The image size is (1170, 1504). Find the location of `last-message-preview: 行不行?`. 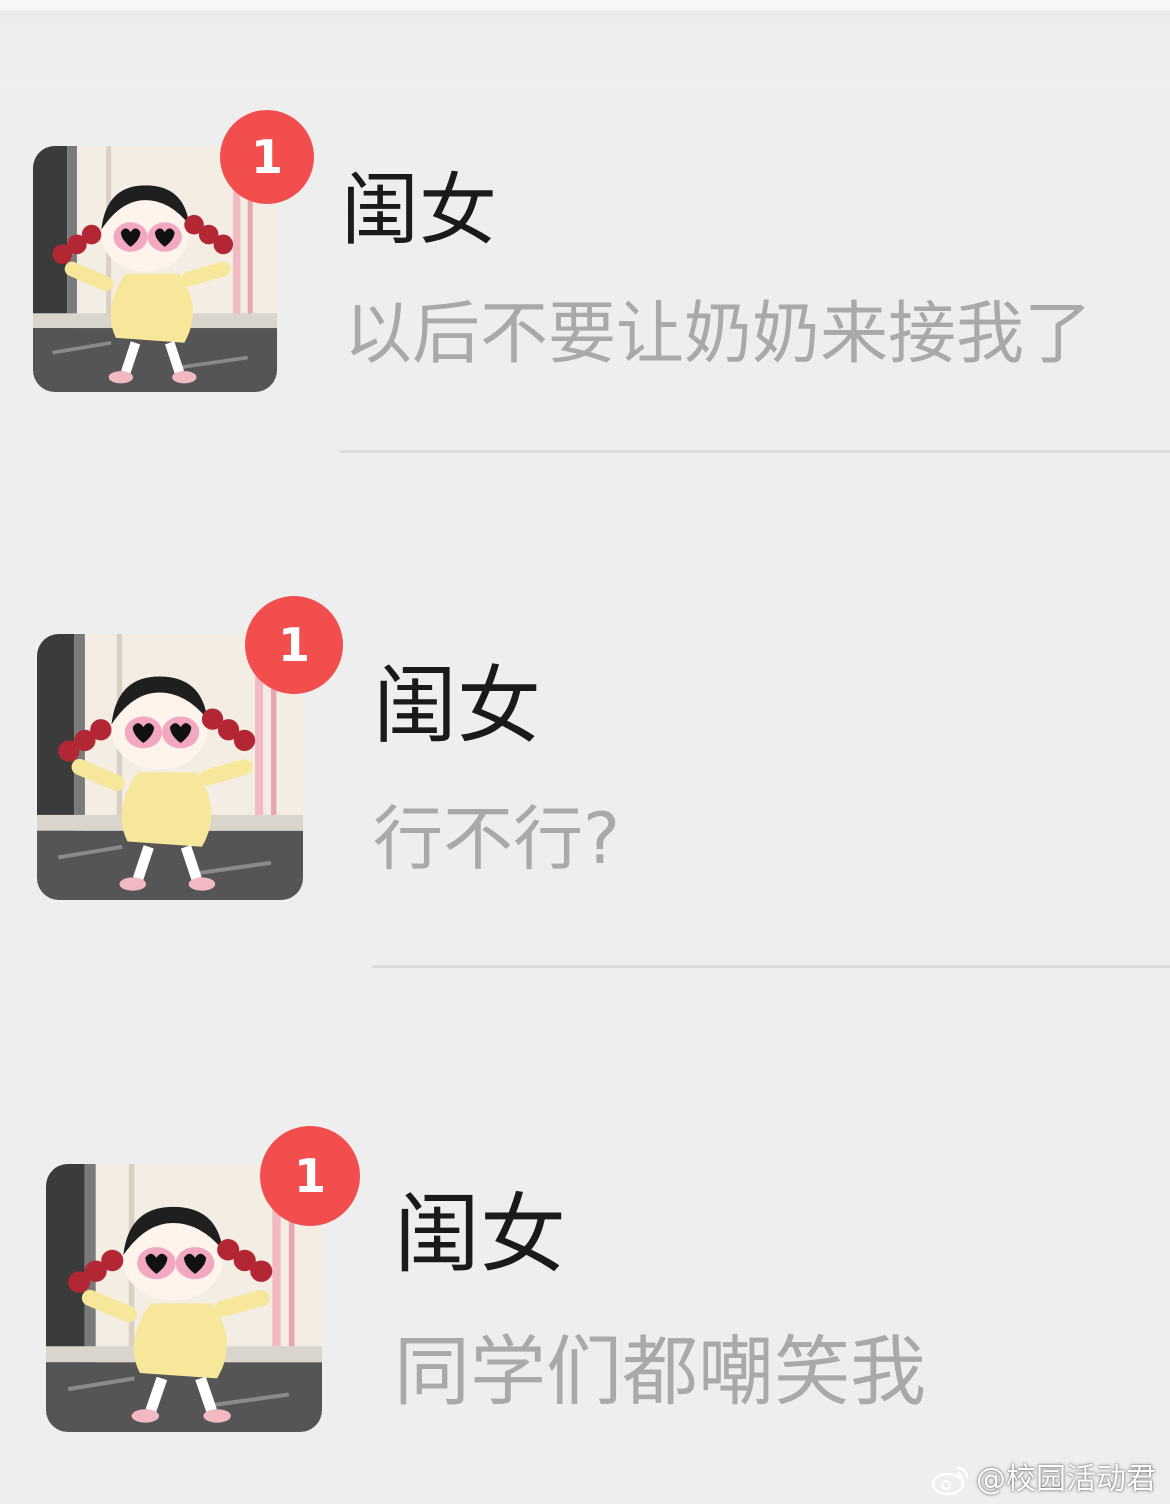

last-message-preview: 行不行? is located at coordinates (497, 839).